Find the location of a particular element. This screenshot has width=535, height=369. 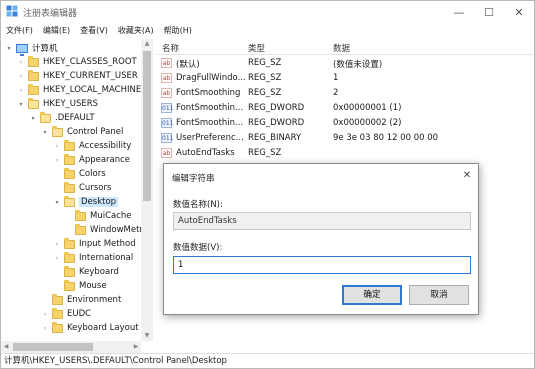

column-header-type: 类型 is located at coordinates (256, 48).